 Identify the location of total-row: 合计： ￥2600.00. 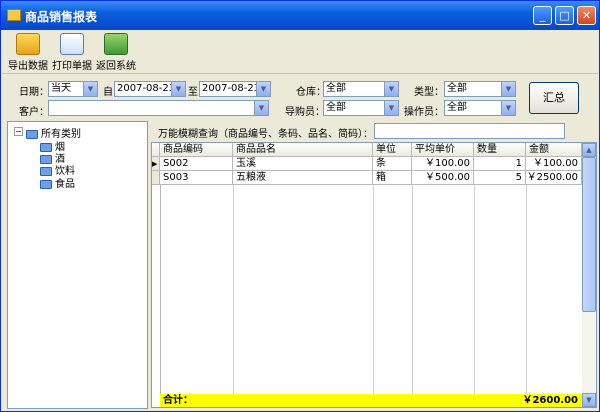
(371, 400).